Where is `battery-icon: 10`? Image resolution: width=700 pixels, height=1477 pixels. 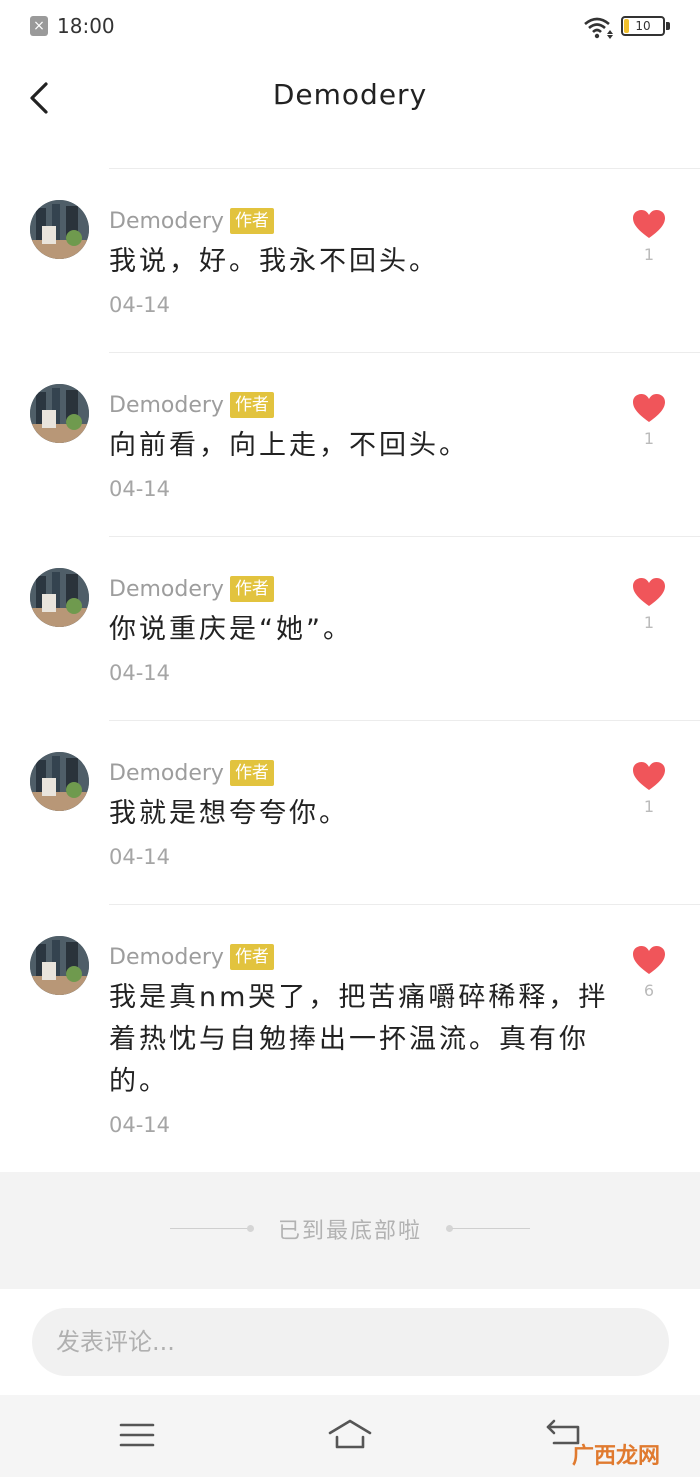 battery-icon: 10 is located at coordinates (643, 26).